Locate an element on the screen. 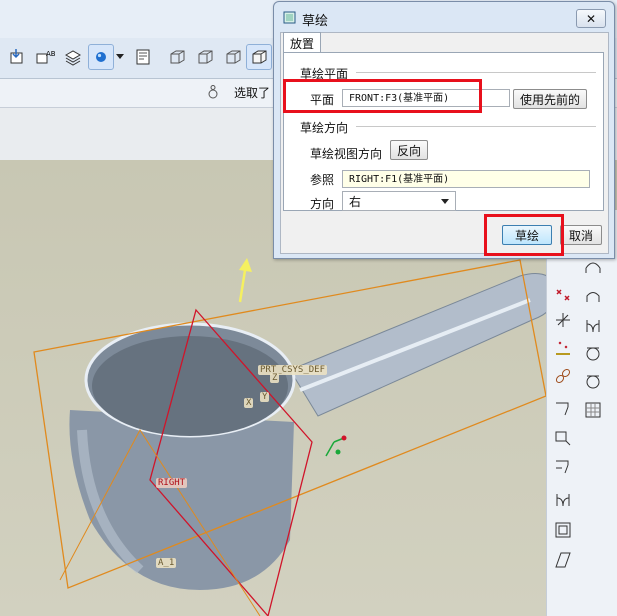 This screenshot has height=616, width=617. dialog-title: 草绘 is located at coordinates (315, 21).